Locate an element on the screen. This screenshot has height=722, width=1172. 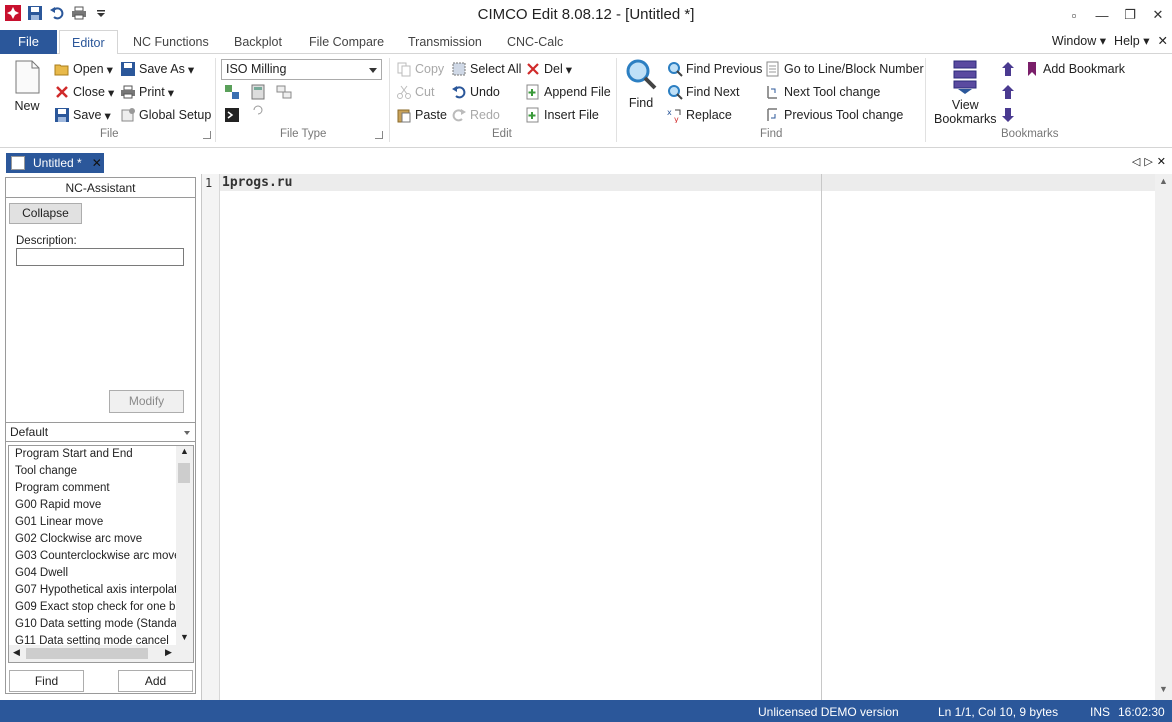
floppy-icon is located at coordinates (62, 115).